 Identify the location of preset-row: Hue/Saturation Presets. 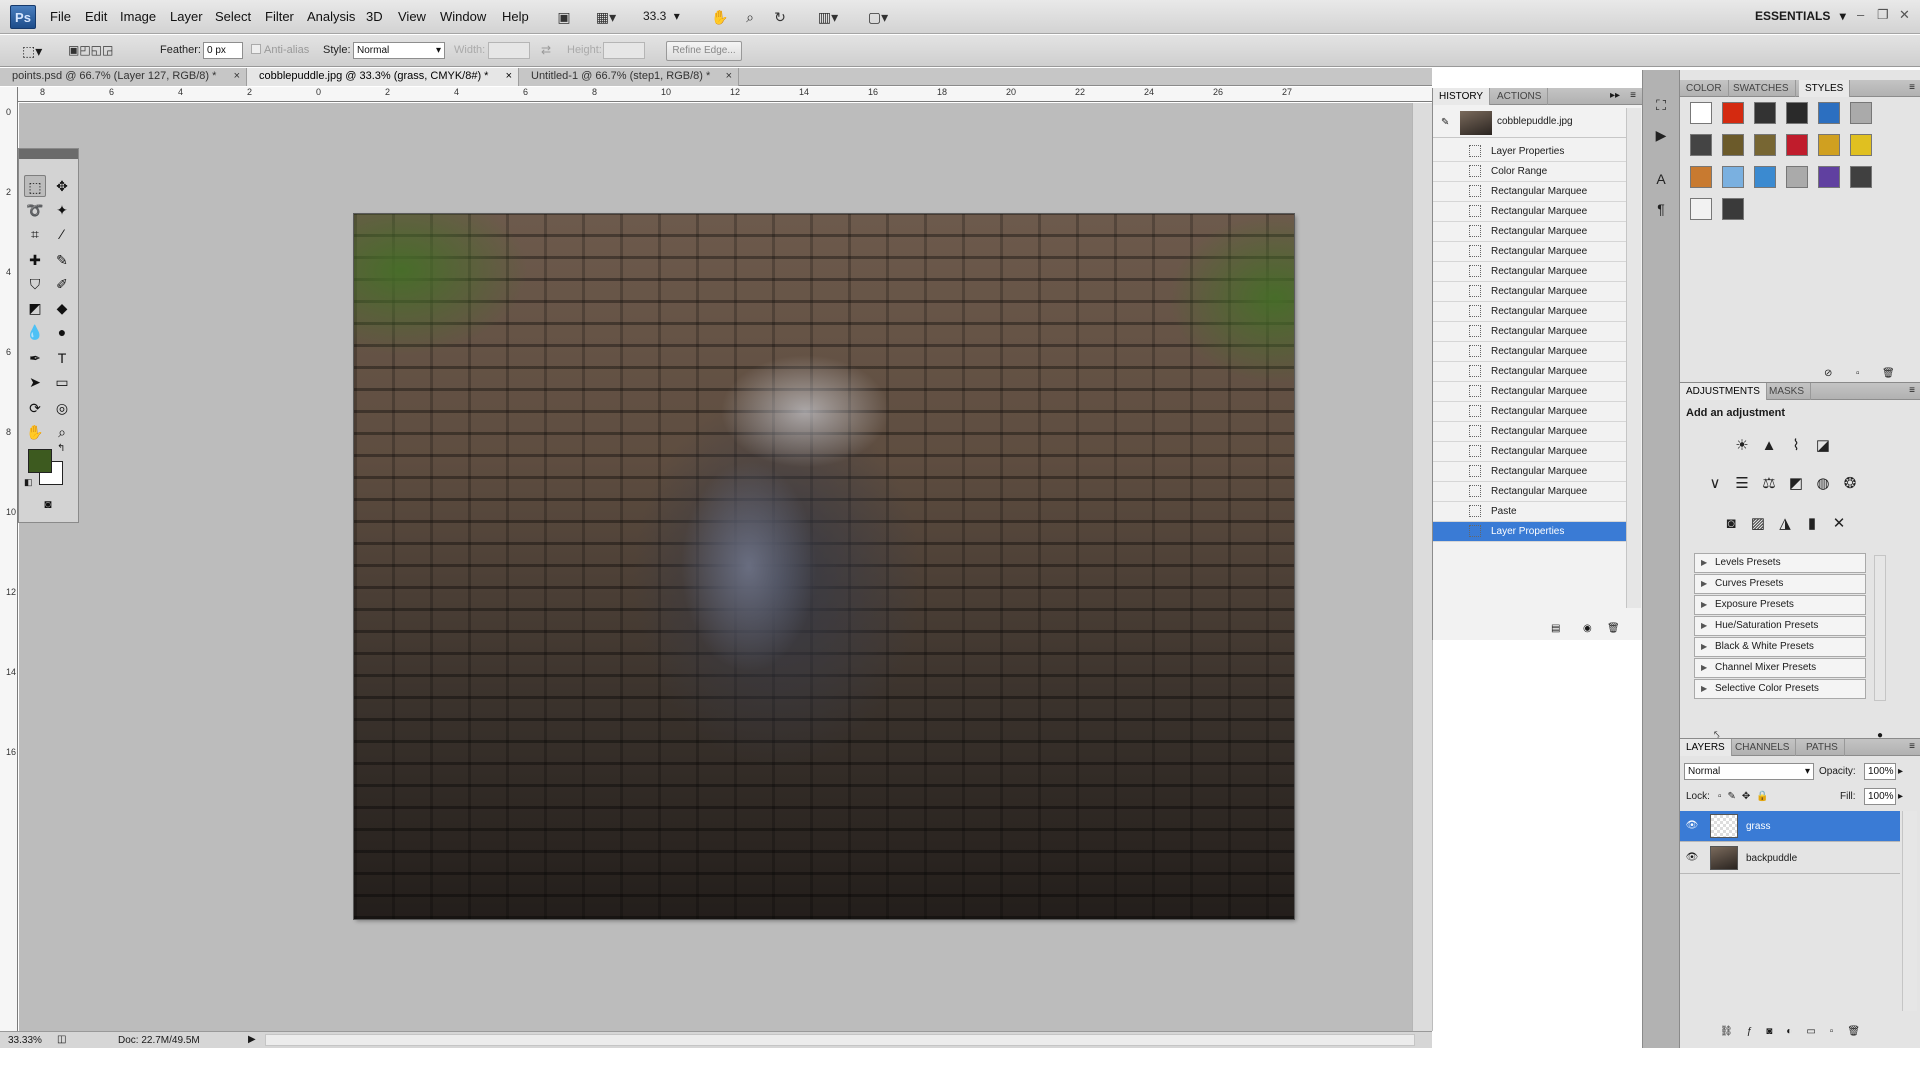
(1780, 626).